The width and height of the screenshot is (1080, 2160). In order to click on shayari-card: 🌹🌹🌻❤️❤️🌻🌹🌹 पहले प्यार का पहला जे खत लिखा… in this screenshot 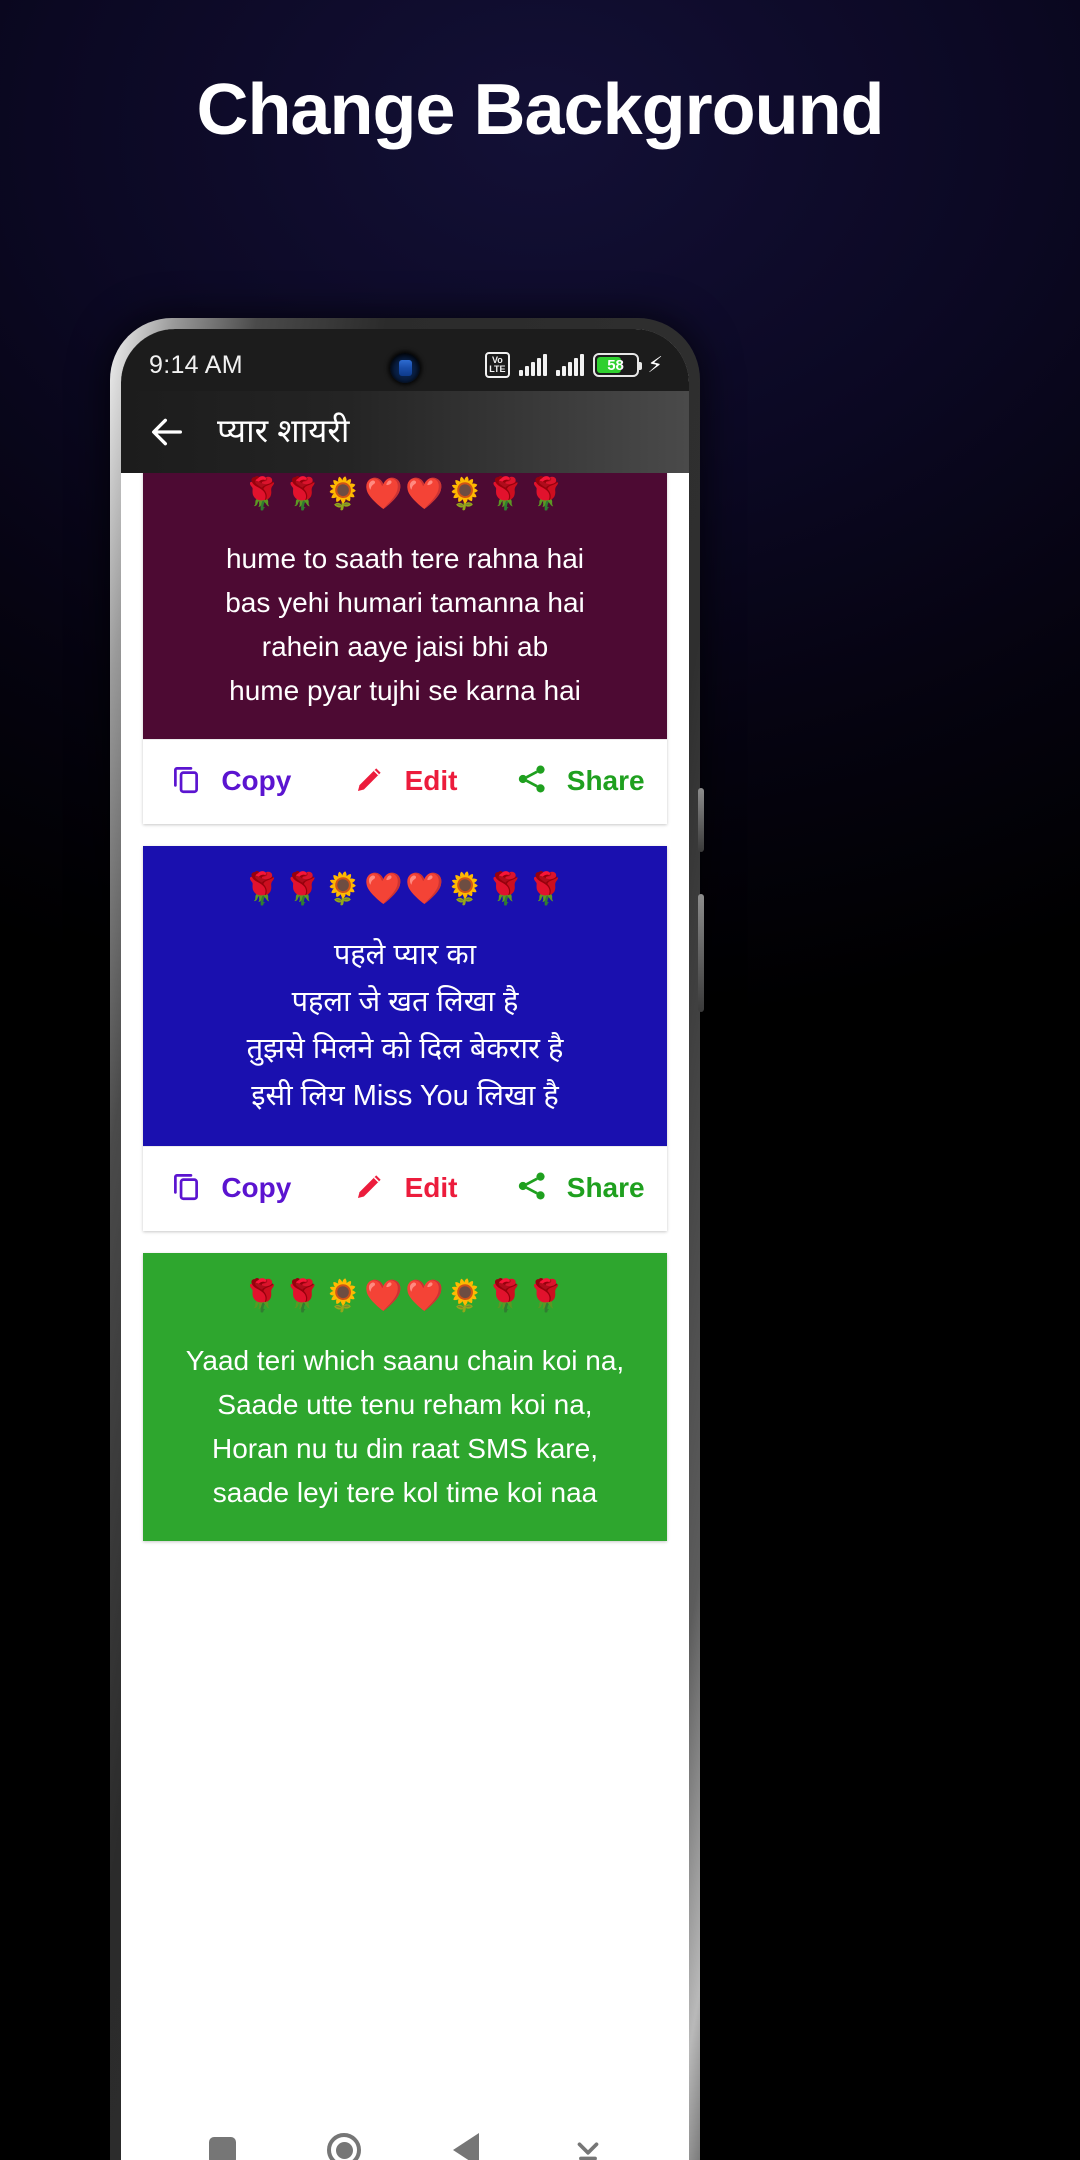, I will do `click(405, 1038)`.